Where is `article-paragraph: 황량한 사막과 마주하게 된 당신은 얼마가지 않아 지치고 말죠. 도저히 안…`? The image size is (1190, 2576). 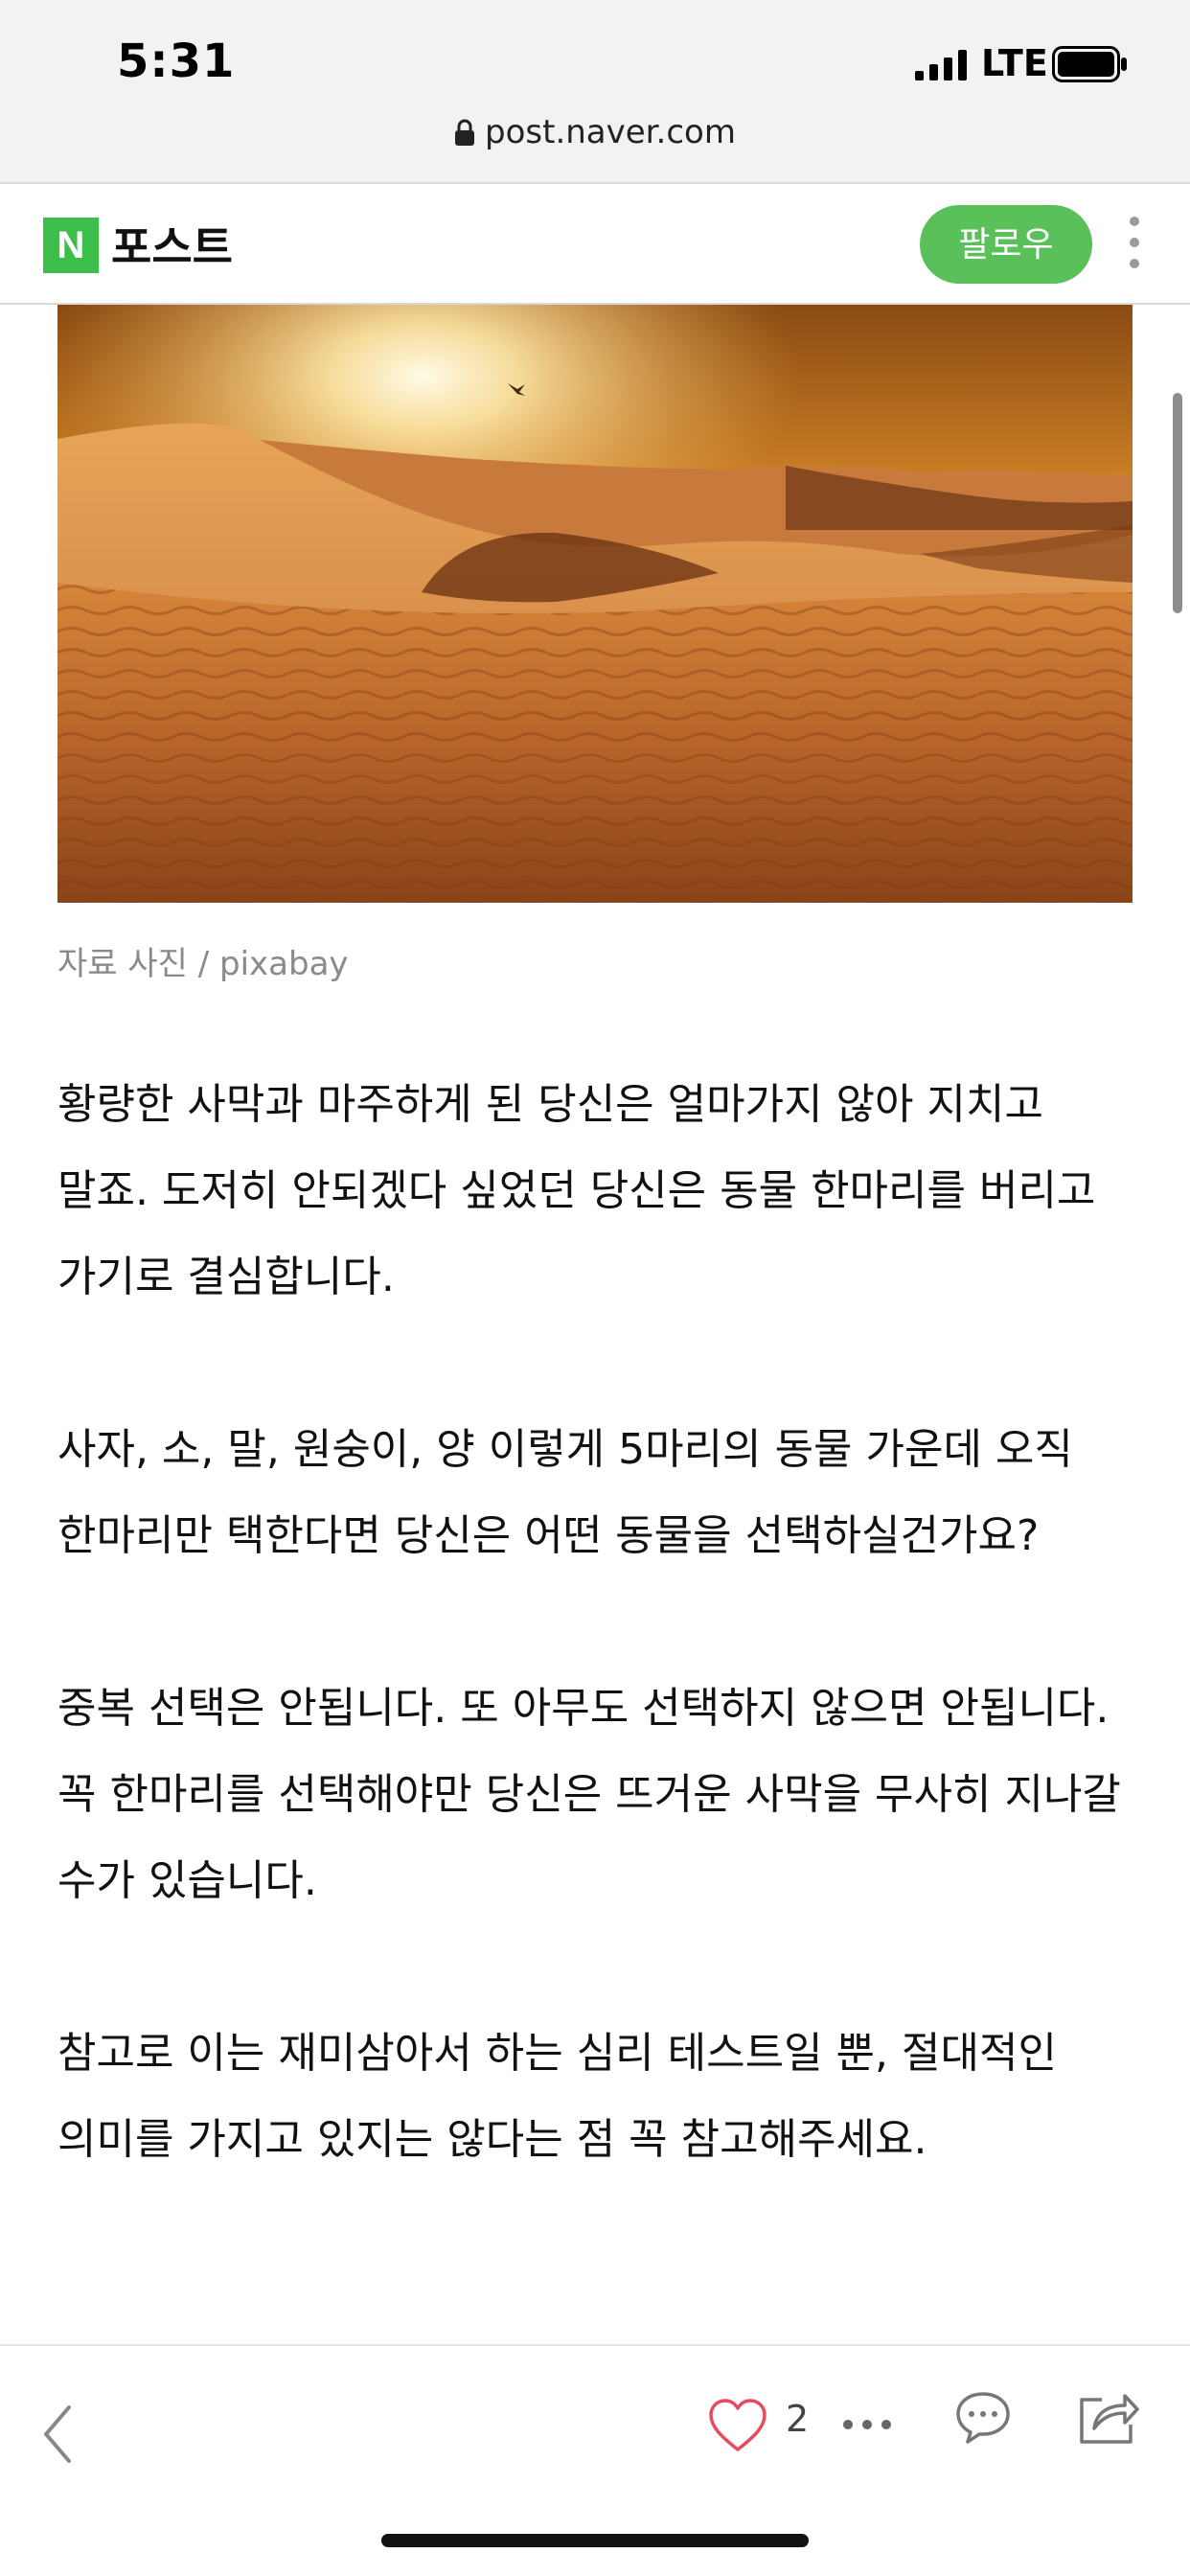
article-paragraph: 황량한 사막과 마주하게 된 당신은 얼마가지 않아 지치고 말죠. 도저히 안… is located at coordinates (576, 1190).